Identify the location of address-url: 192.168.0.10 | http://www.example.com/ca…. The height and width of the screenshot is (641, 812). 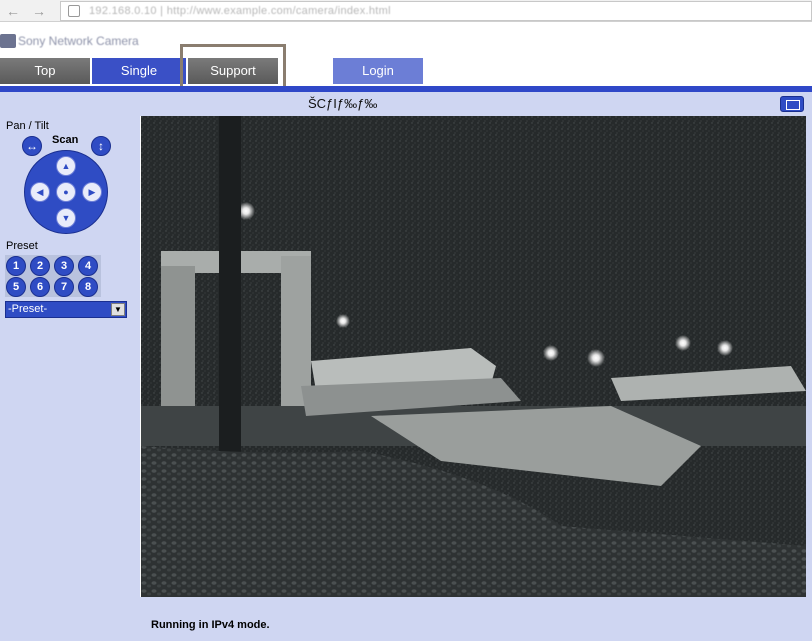
(240, 11).